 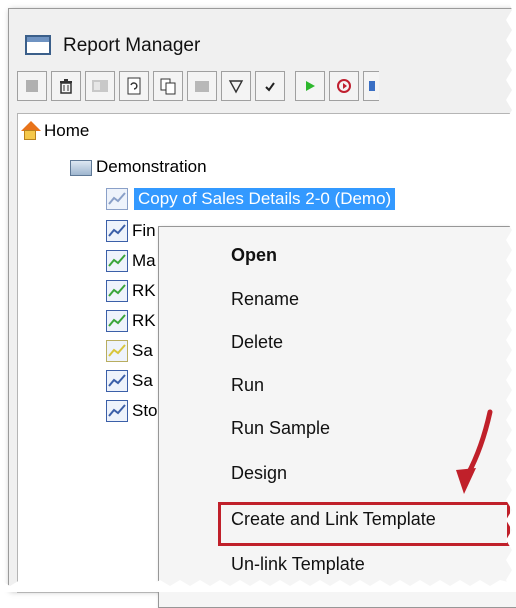 I want to click on tree-item-report: Sto, so click(x=132, y=411).